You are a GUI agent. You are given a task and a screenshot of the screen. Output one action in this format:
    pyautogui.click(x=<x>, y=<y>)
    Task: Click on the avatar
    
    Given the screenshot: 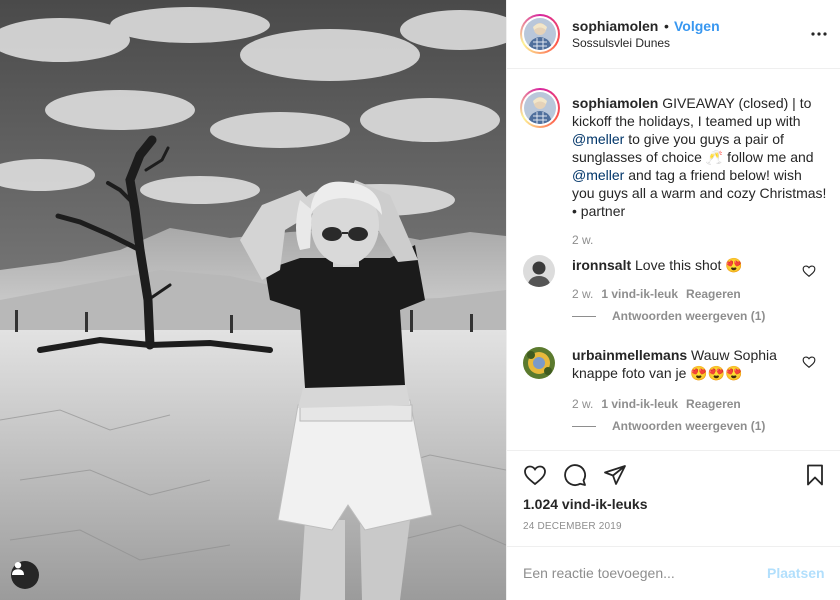 What is the action you would take?
    pyautogui.click(x=540, y=34)
    